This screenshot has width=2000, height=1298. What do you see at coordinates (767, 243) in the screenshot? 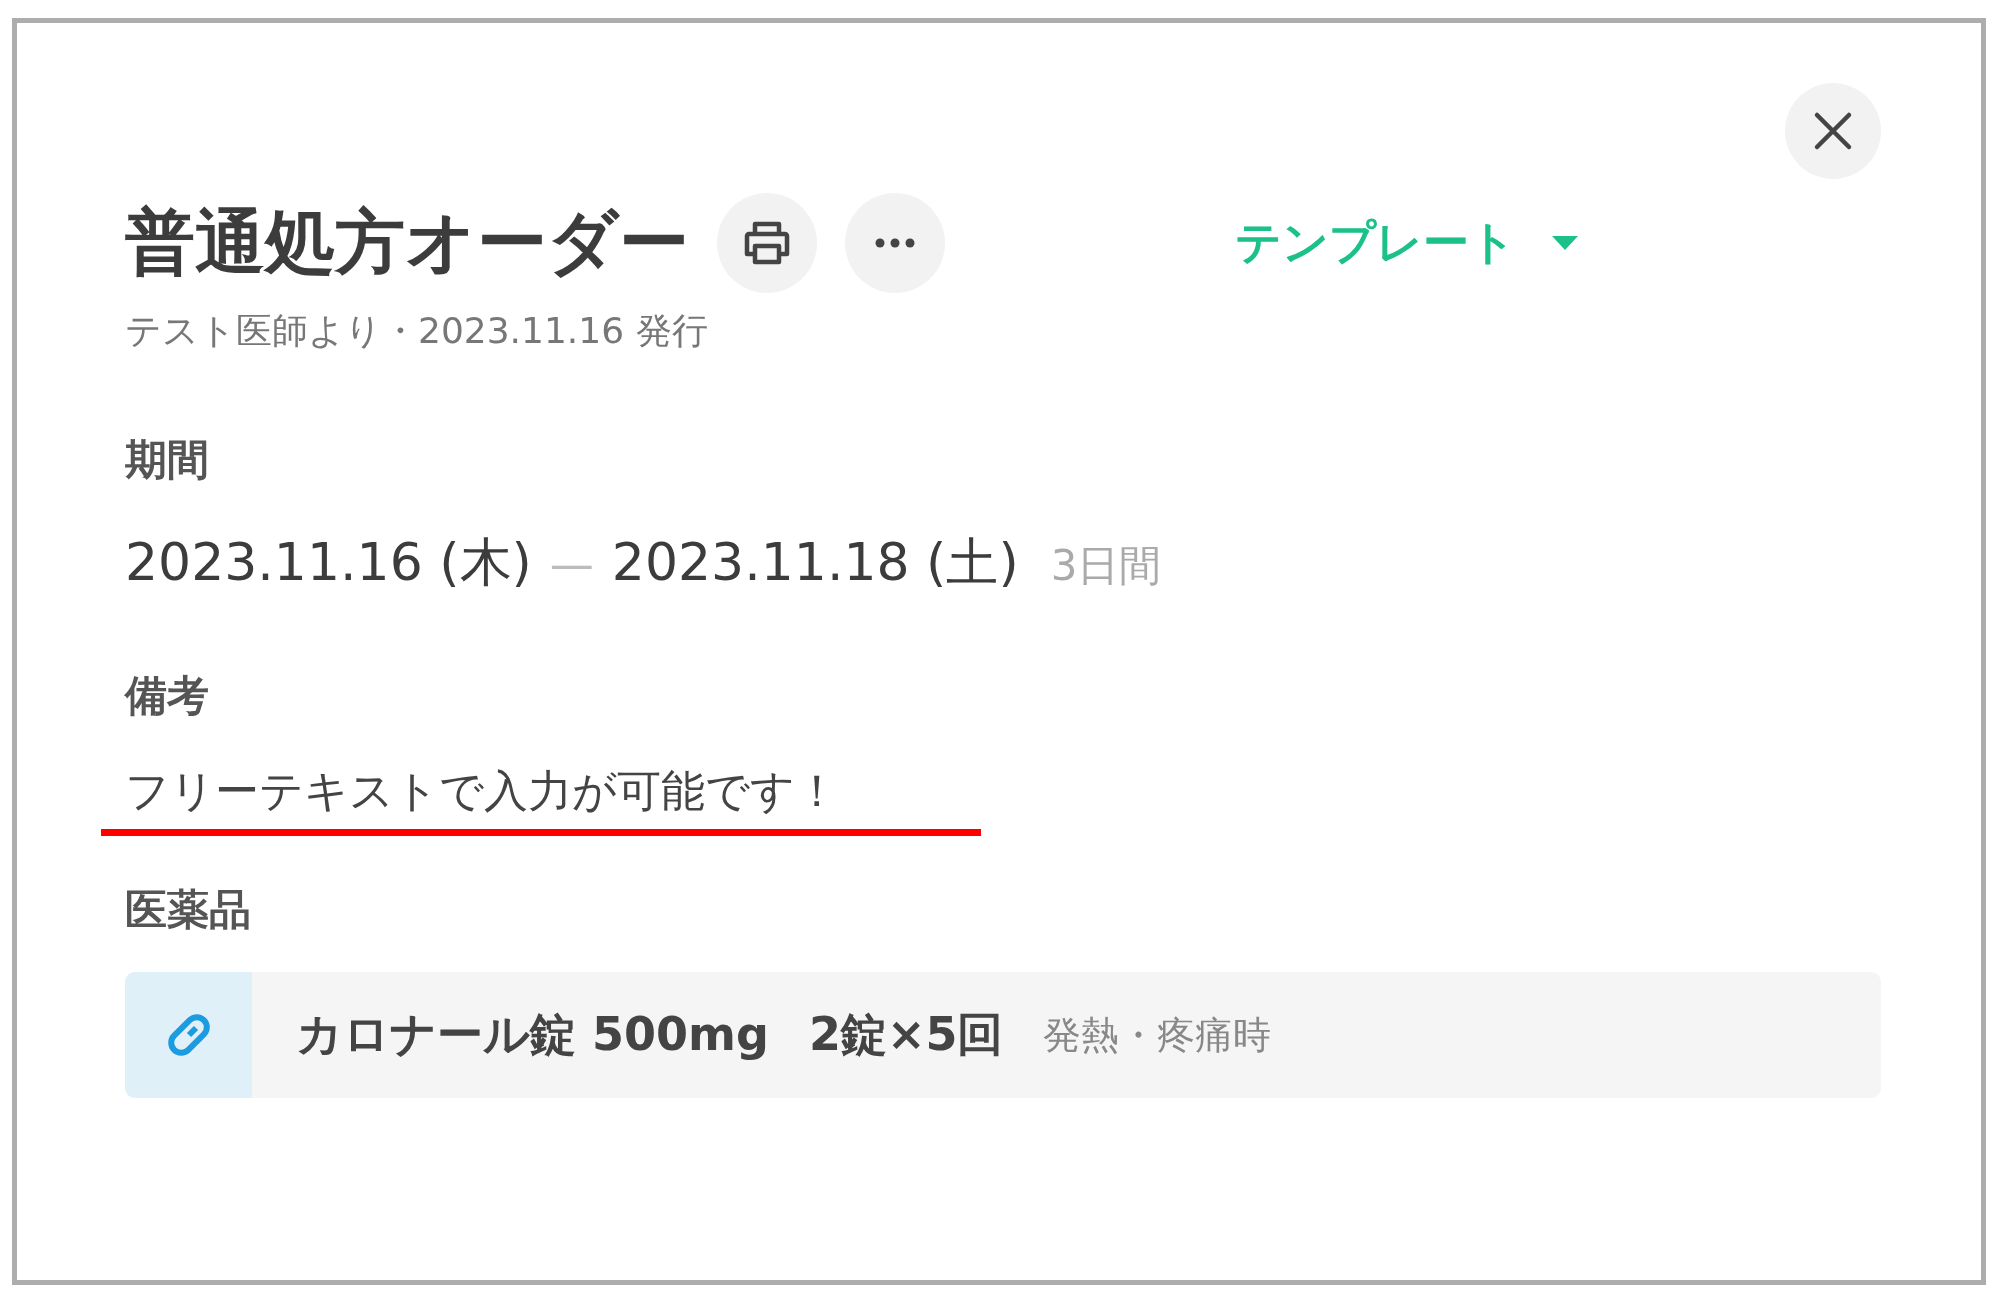
I see `print-icon` at bounding box center [767, 243].